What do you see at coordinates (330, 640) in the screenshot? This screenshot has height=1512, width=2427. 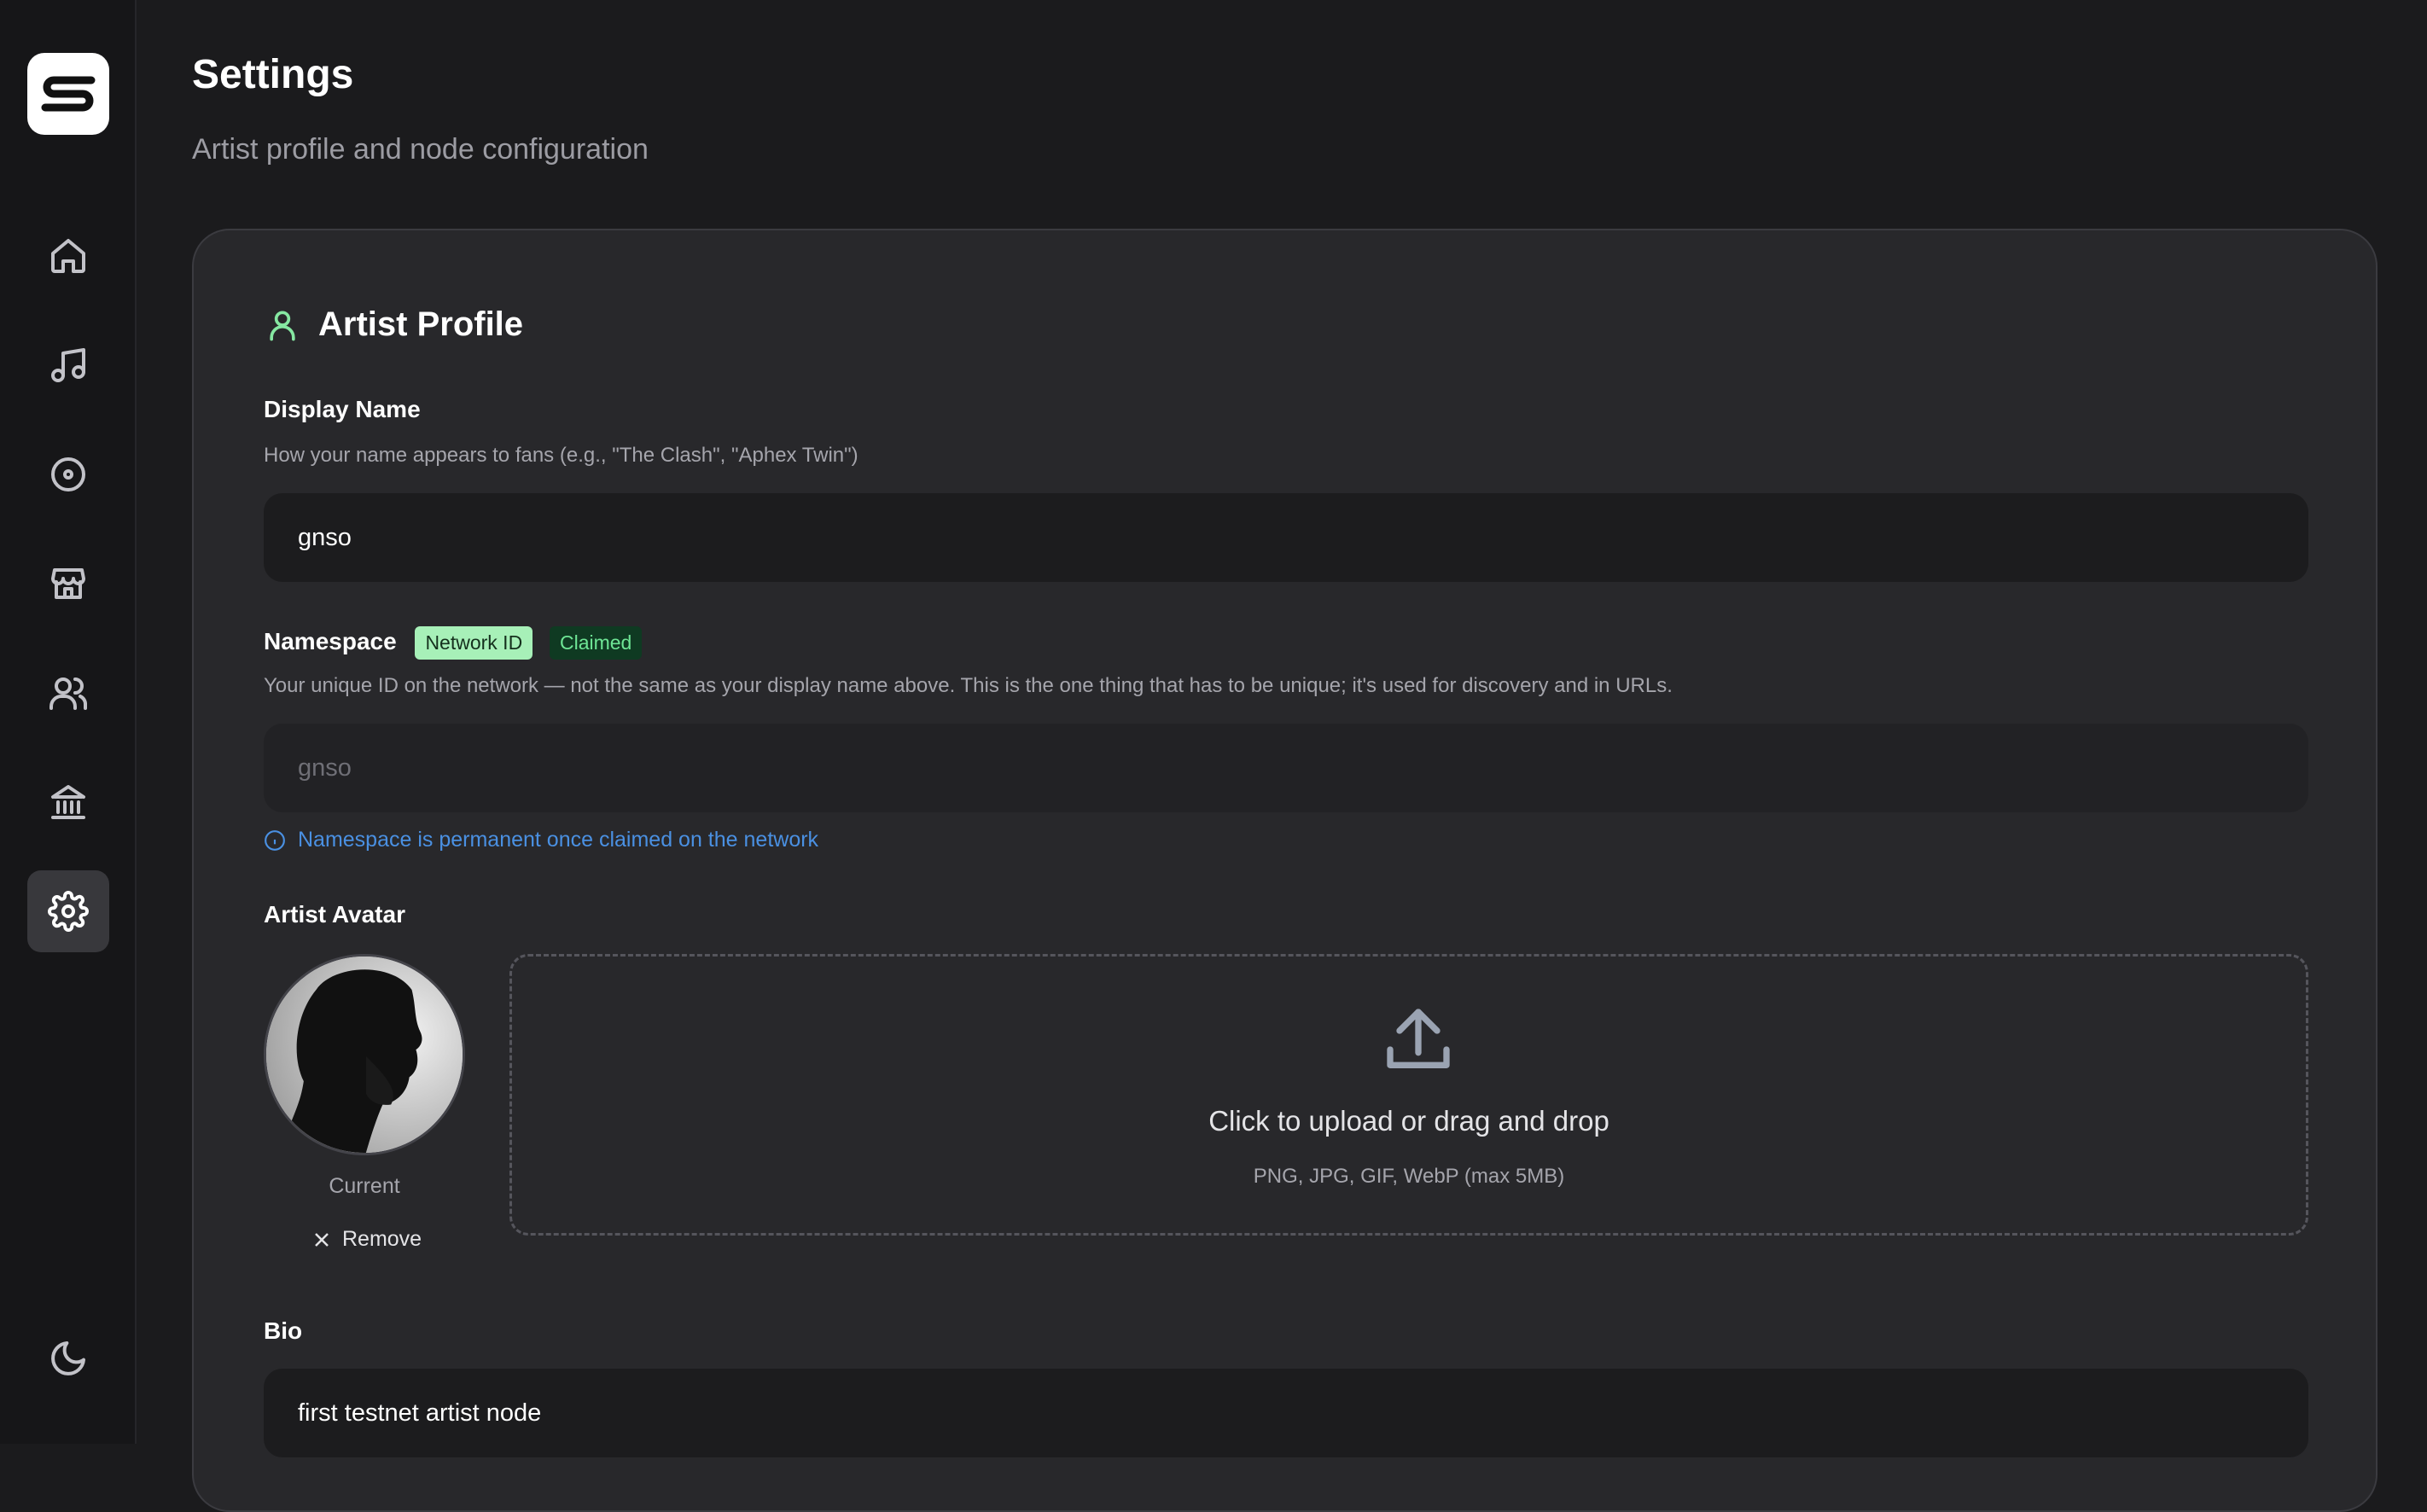 I see `namespace-label: Namespace` at bounding box center [330, 640].